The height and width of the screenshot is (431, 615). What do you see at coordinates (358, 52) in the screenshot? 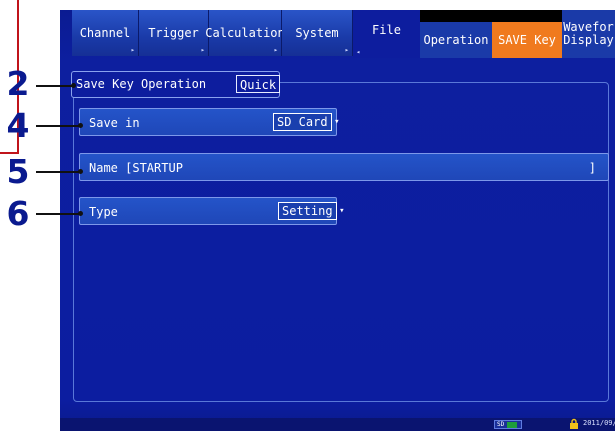
I see `submenu-arrow-left-icon: ◂` at bounding box center [358, 52].